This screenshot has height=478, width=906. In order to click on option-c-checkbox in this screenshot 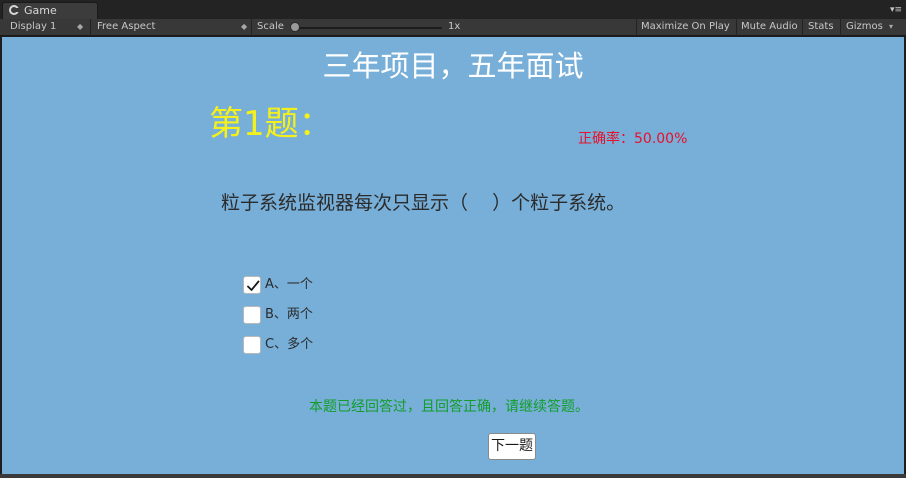, I will do `click(252, 345)`.